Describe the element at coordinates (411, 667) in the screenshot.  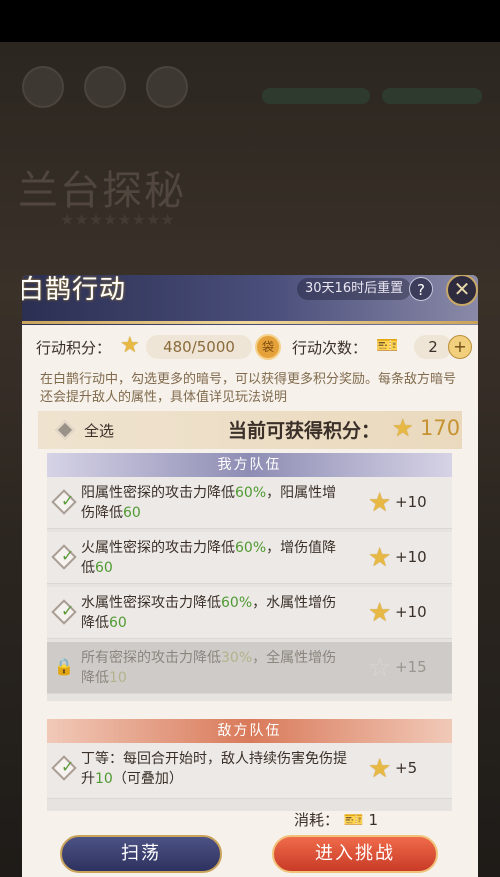
I see `item-reward: +15` at that location.